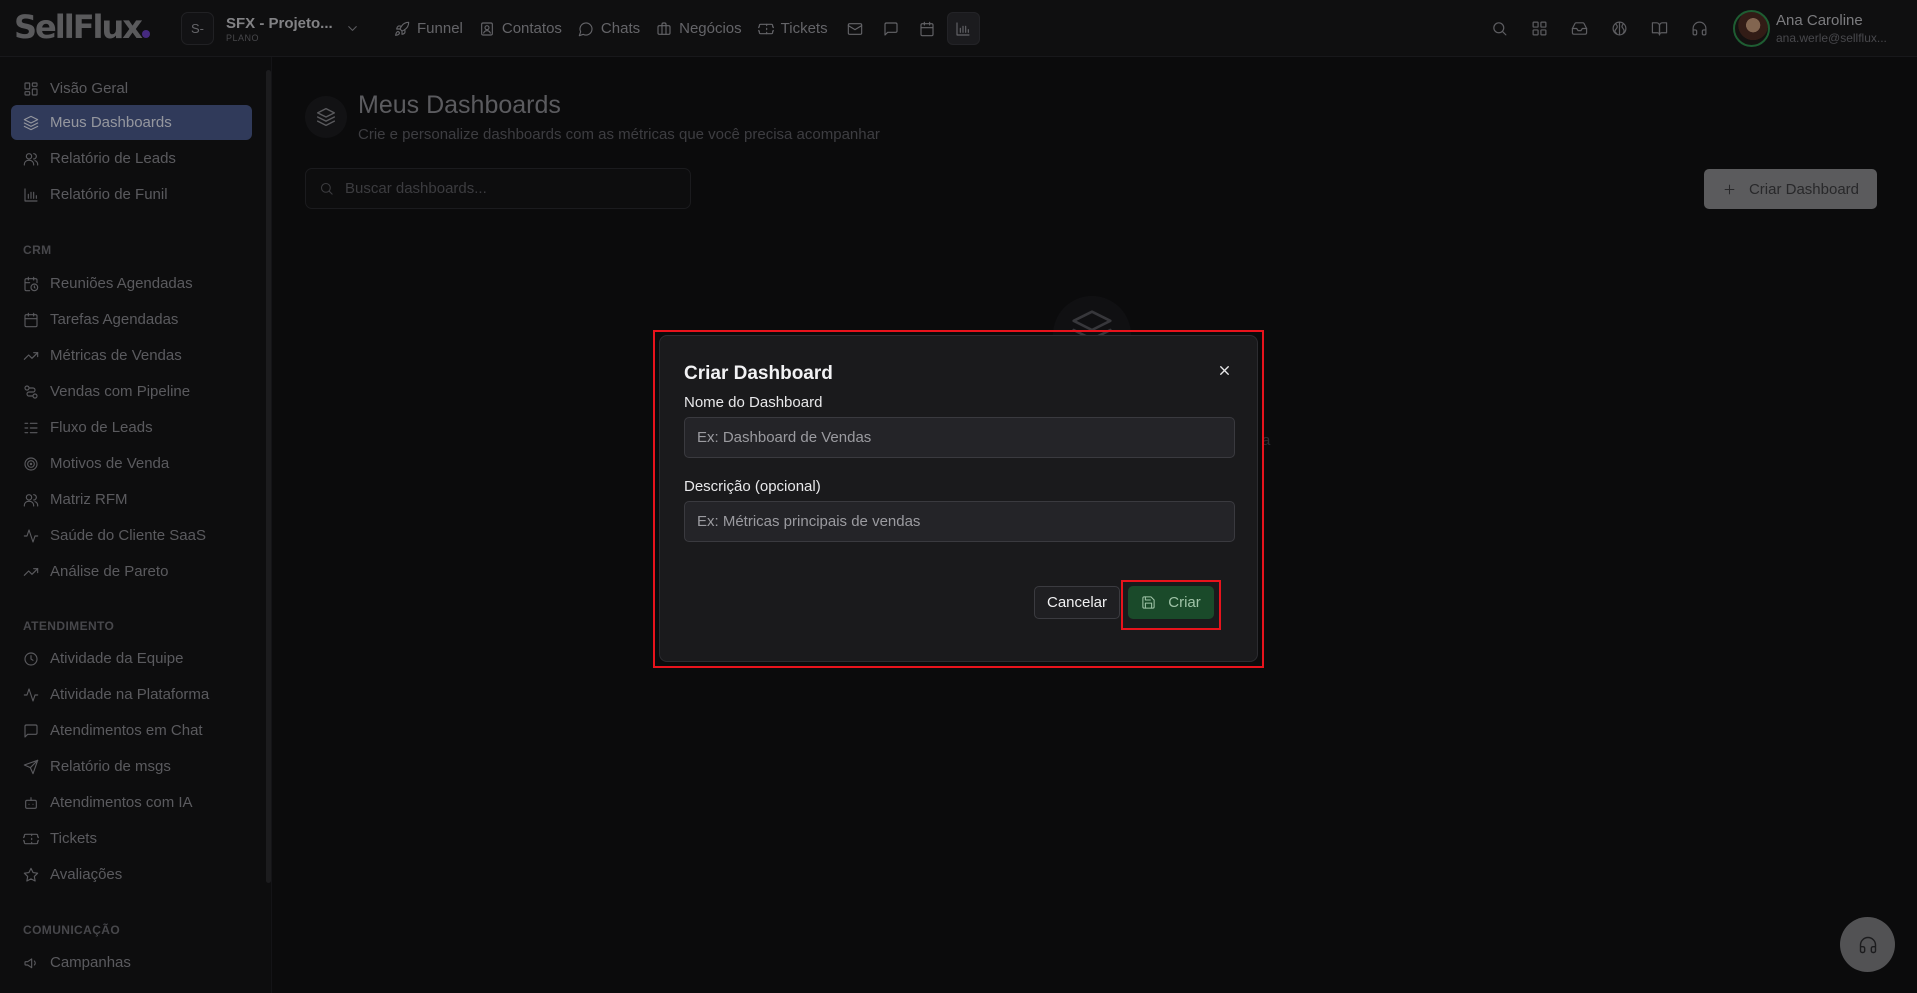  Describe the element at coordinates (1077, 602) in the screenshot. I see `cancel-button: Cancelar` at that location.